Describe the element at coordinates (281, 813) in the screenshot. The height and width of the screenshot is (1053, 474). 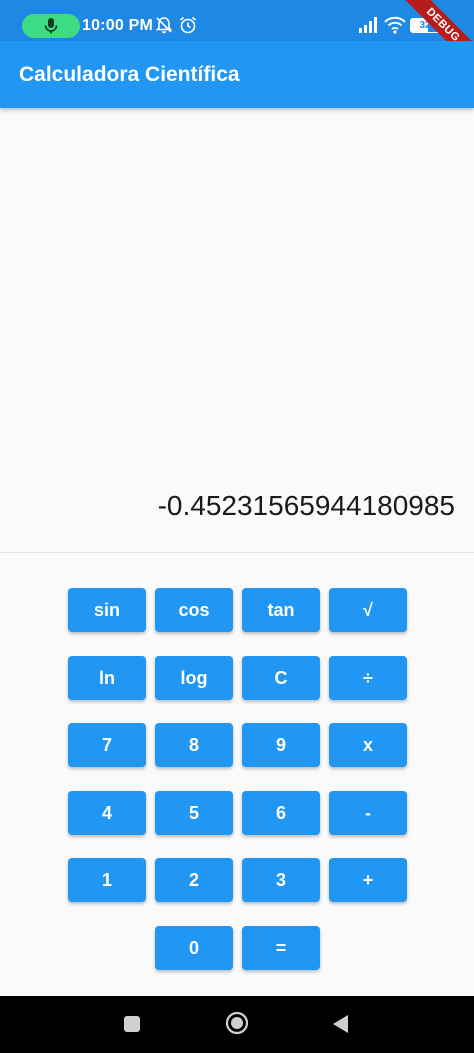
I see `key-6: 6` at that location.